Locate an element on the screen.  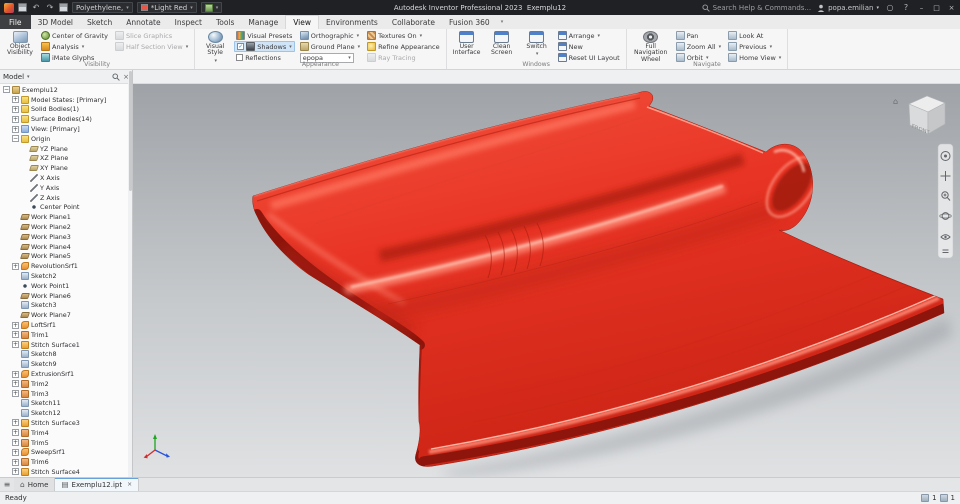
tab-annotate: Annotate is located at coordinates (143, 22).